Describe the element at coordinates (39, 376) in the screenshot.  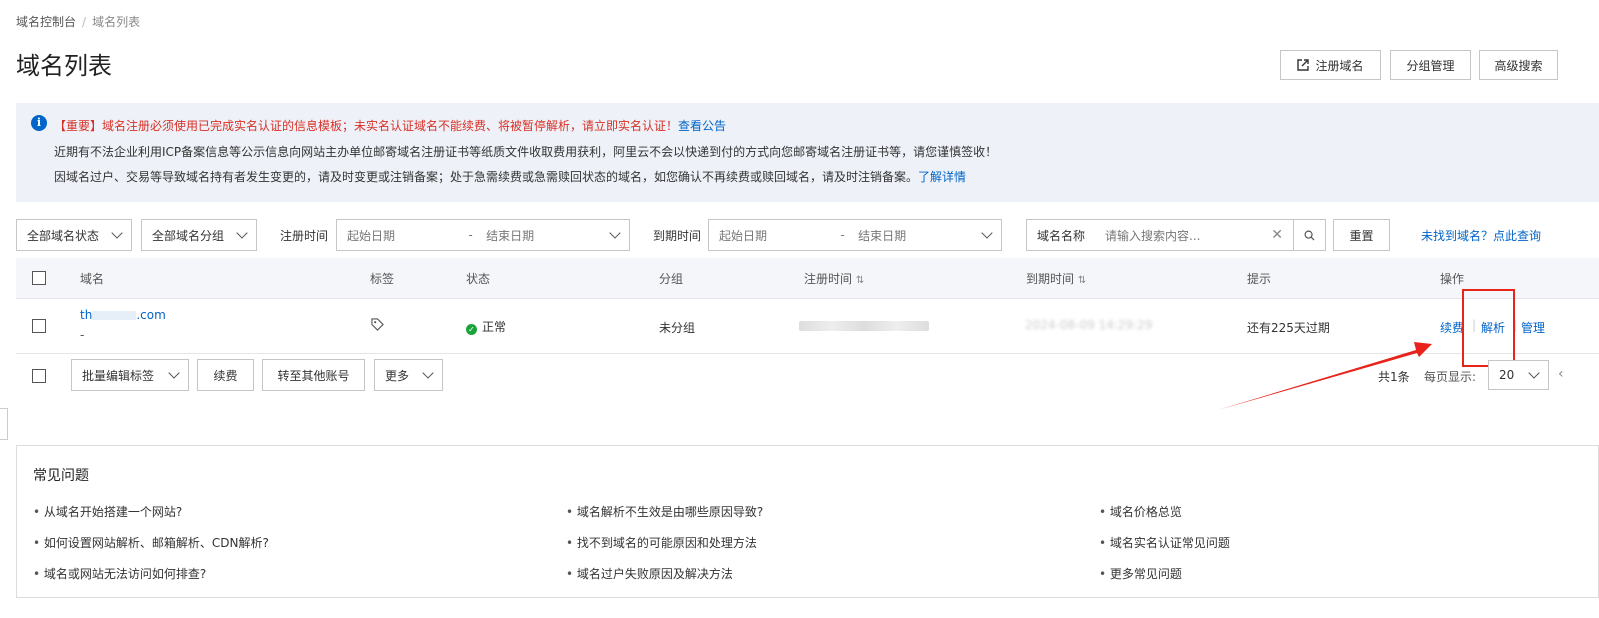
I see `bulk-select-checkbox` at that location.